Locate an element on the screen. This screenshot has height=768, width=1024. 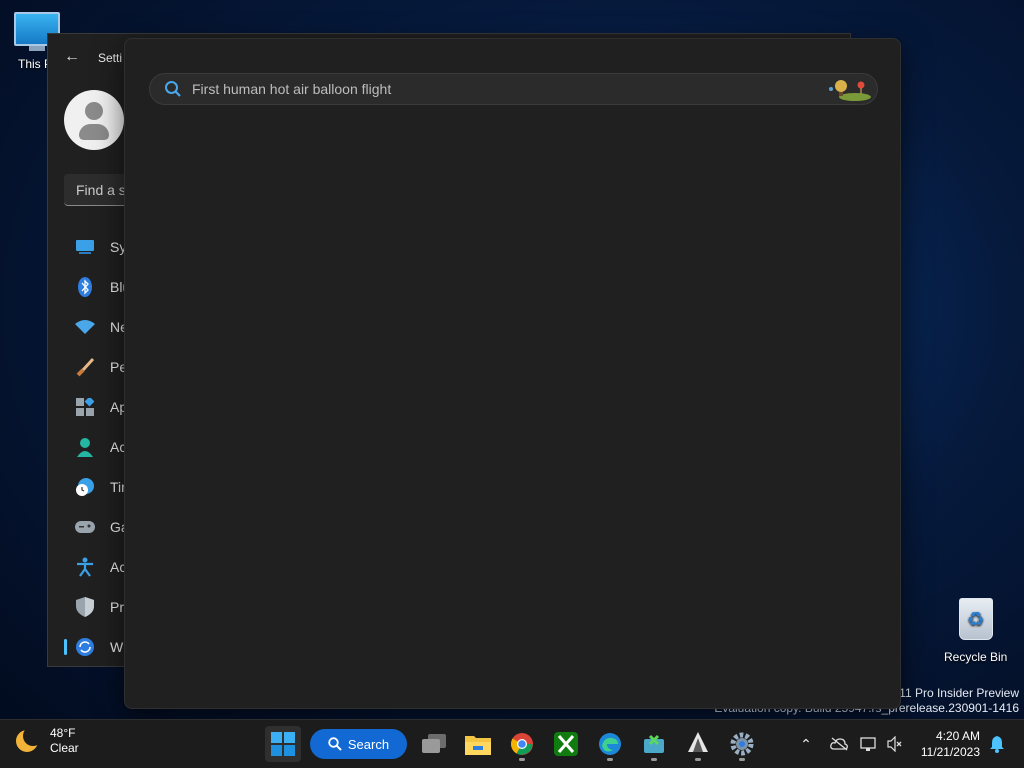
weather-widget: 48°F Clear is located at coordinates (46, 741).